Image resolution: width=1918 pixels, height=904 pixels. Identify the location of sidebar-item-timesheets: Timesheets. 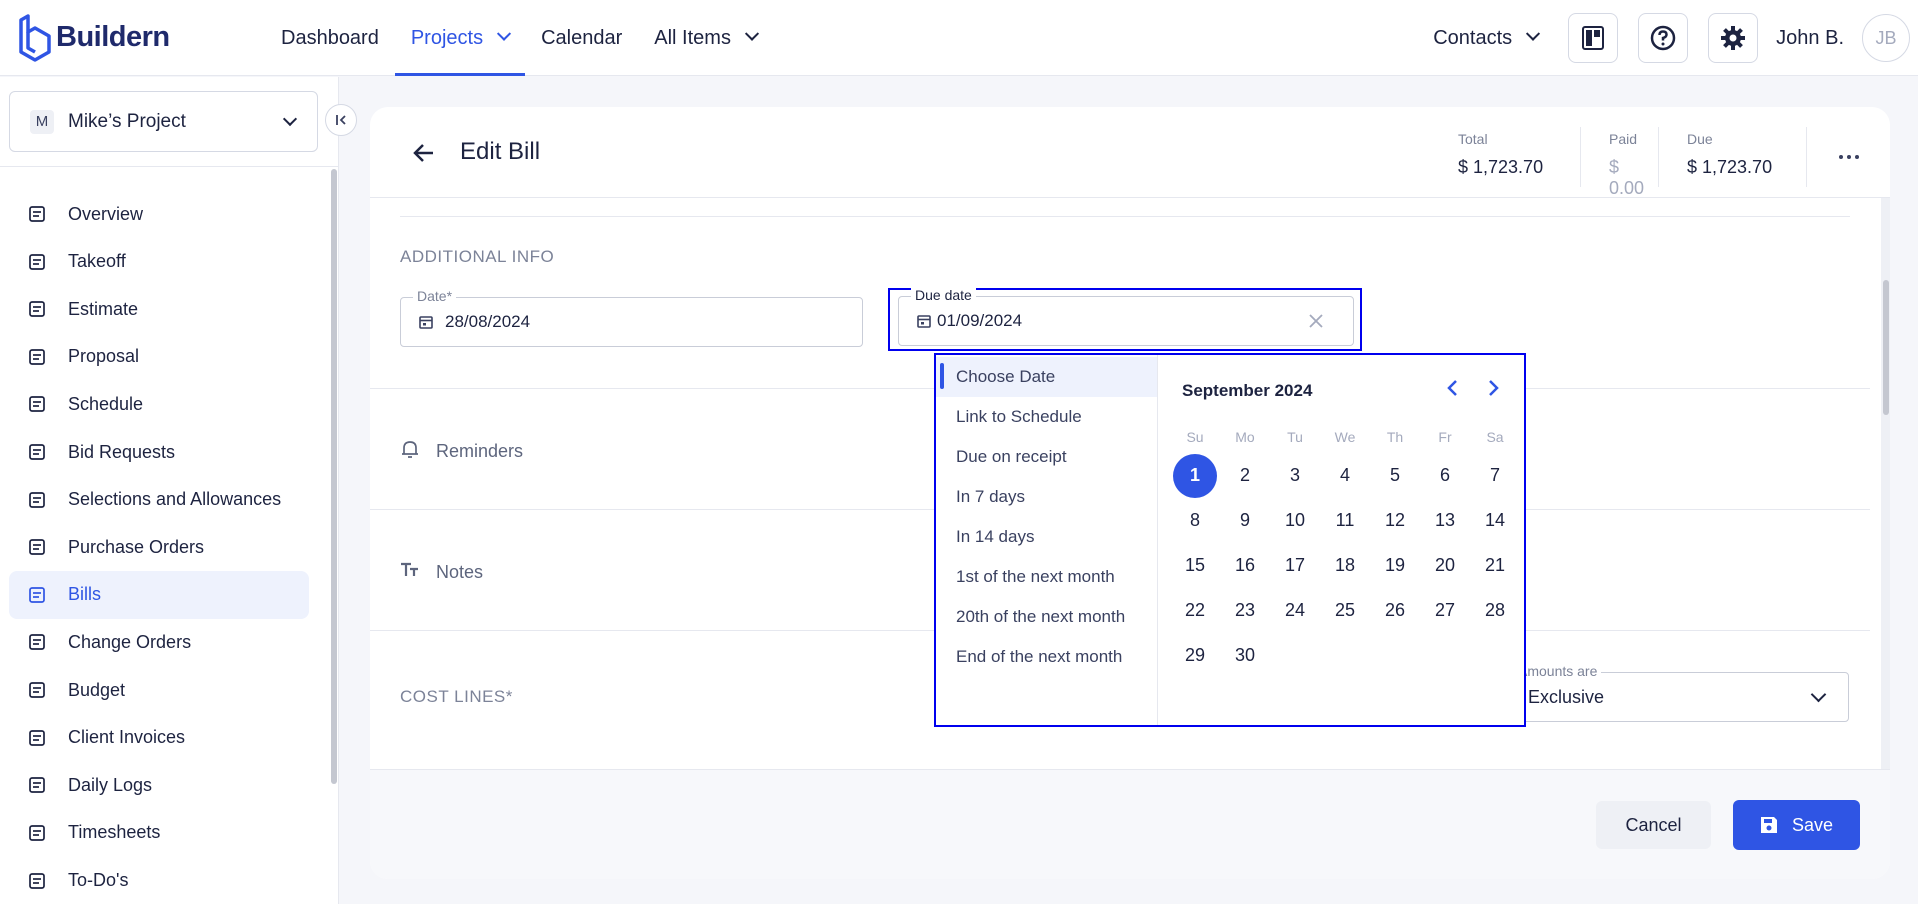
(159, 833).